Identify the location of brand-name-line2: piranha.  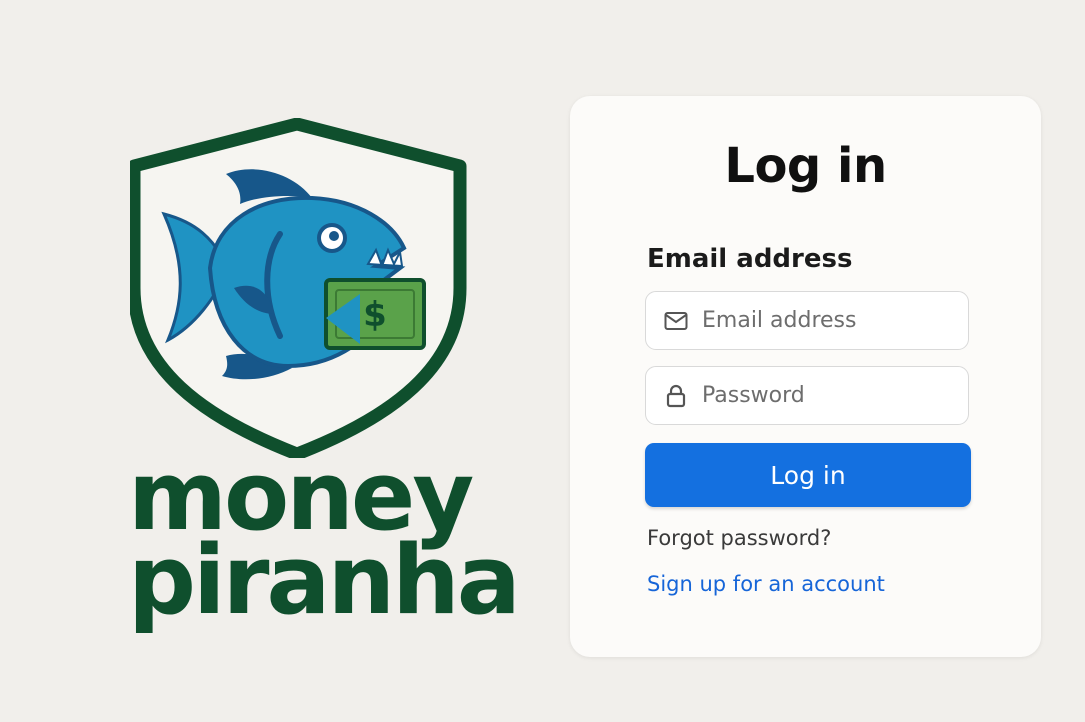
(324, 581).